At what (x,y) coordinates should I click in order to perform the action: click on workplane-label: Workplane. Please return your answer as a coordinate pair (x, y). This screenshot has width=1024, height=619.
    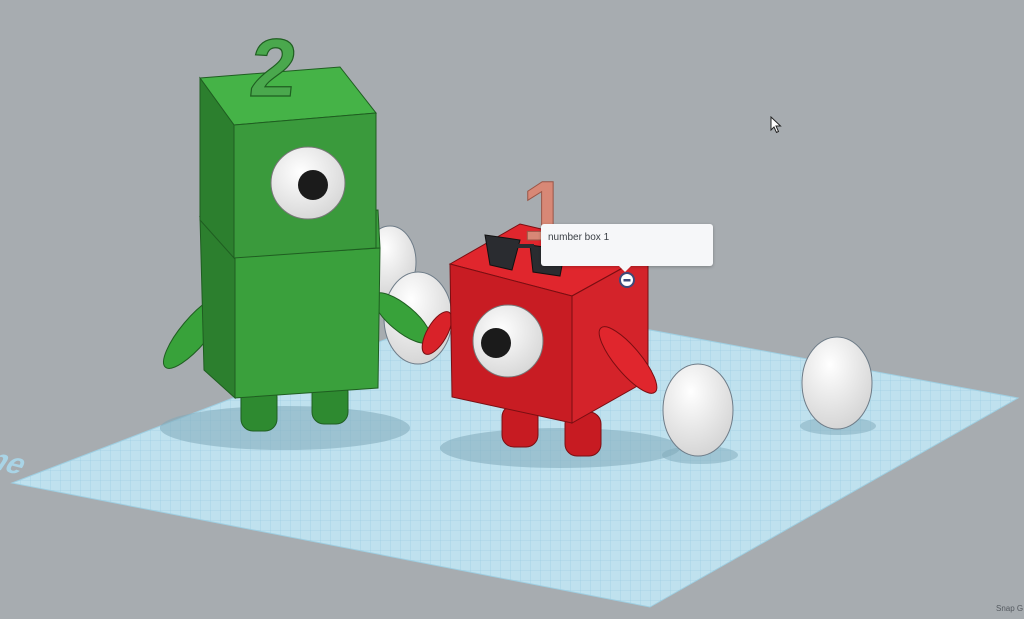
    Looking at the image, I should click on (17, 447).